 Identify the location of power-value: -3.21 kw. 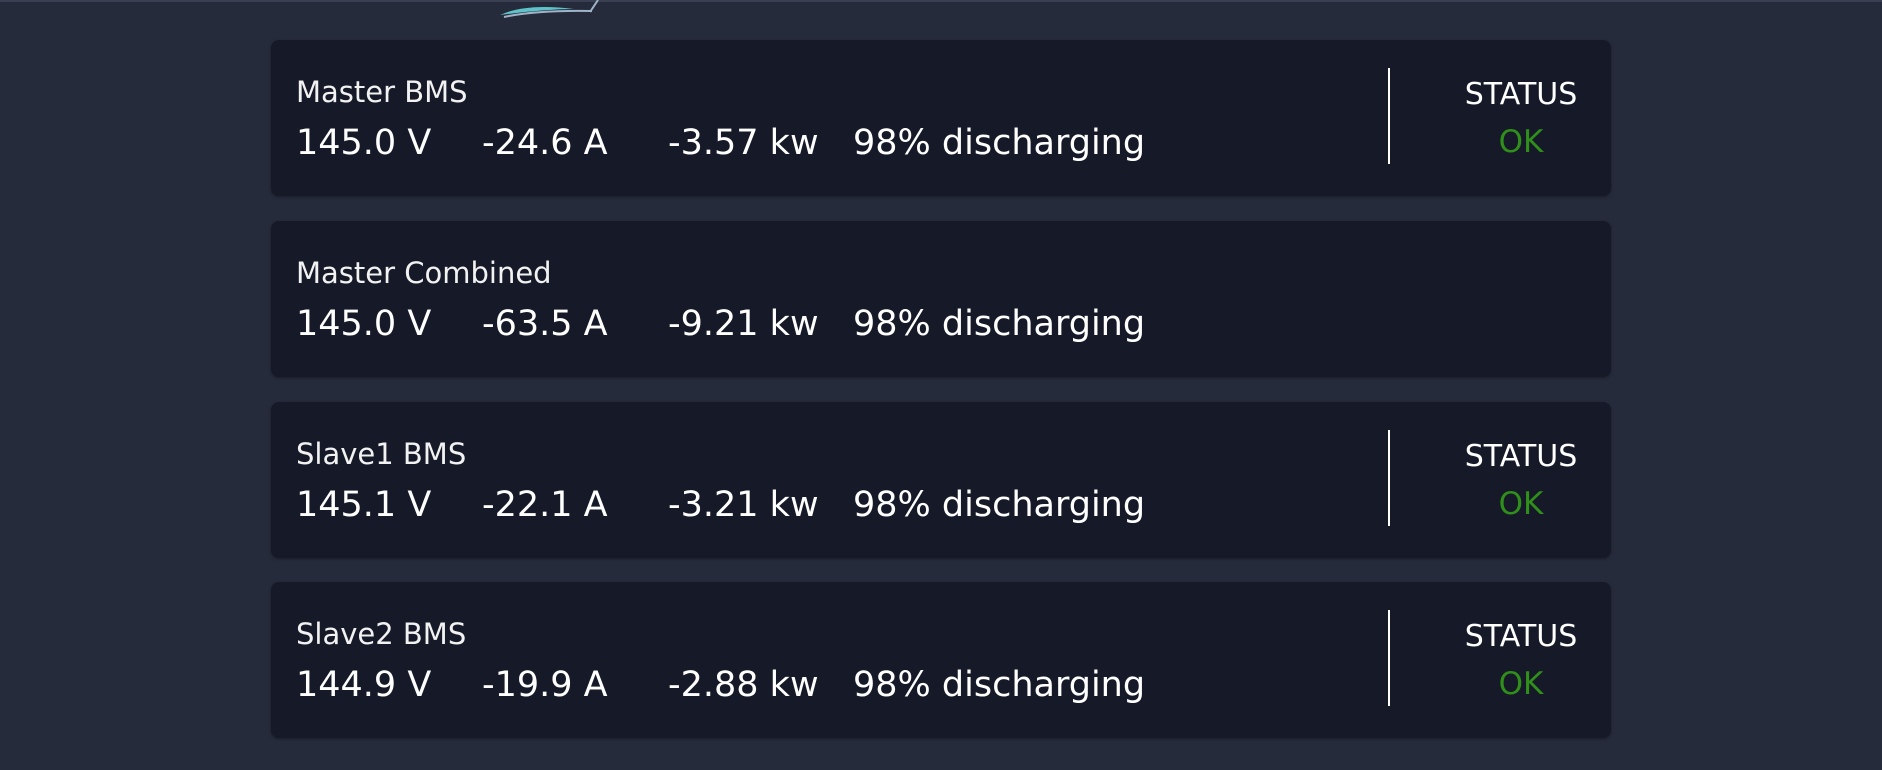
(743, 505).